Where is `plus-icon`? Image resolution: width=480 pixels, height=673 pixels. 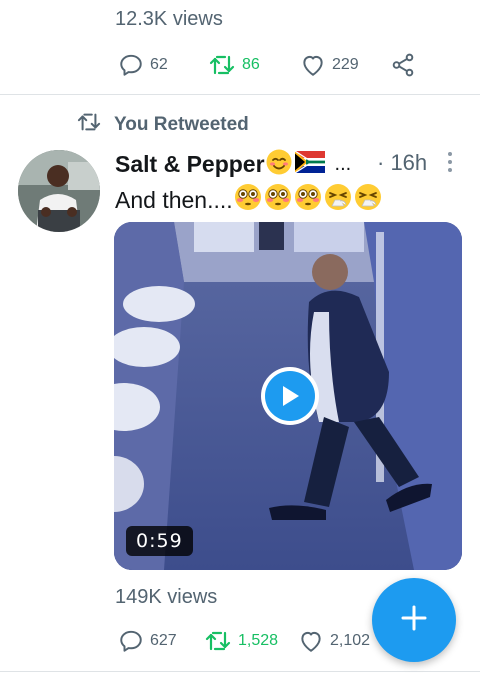 plus-icon is located at coordinates (414, 620).